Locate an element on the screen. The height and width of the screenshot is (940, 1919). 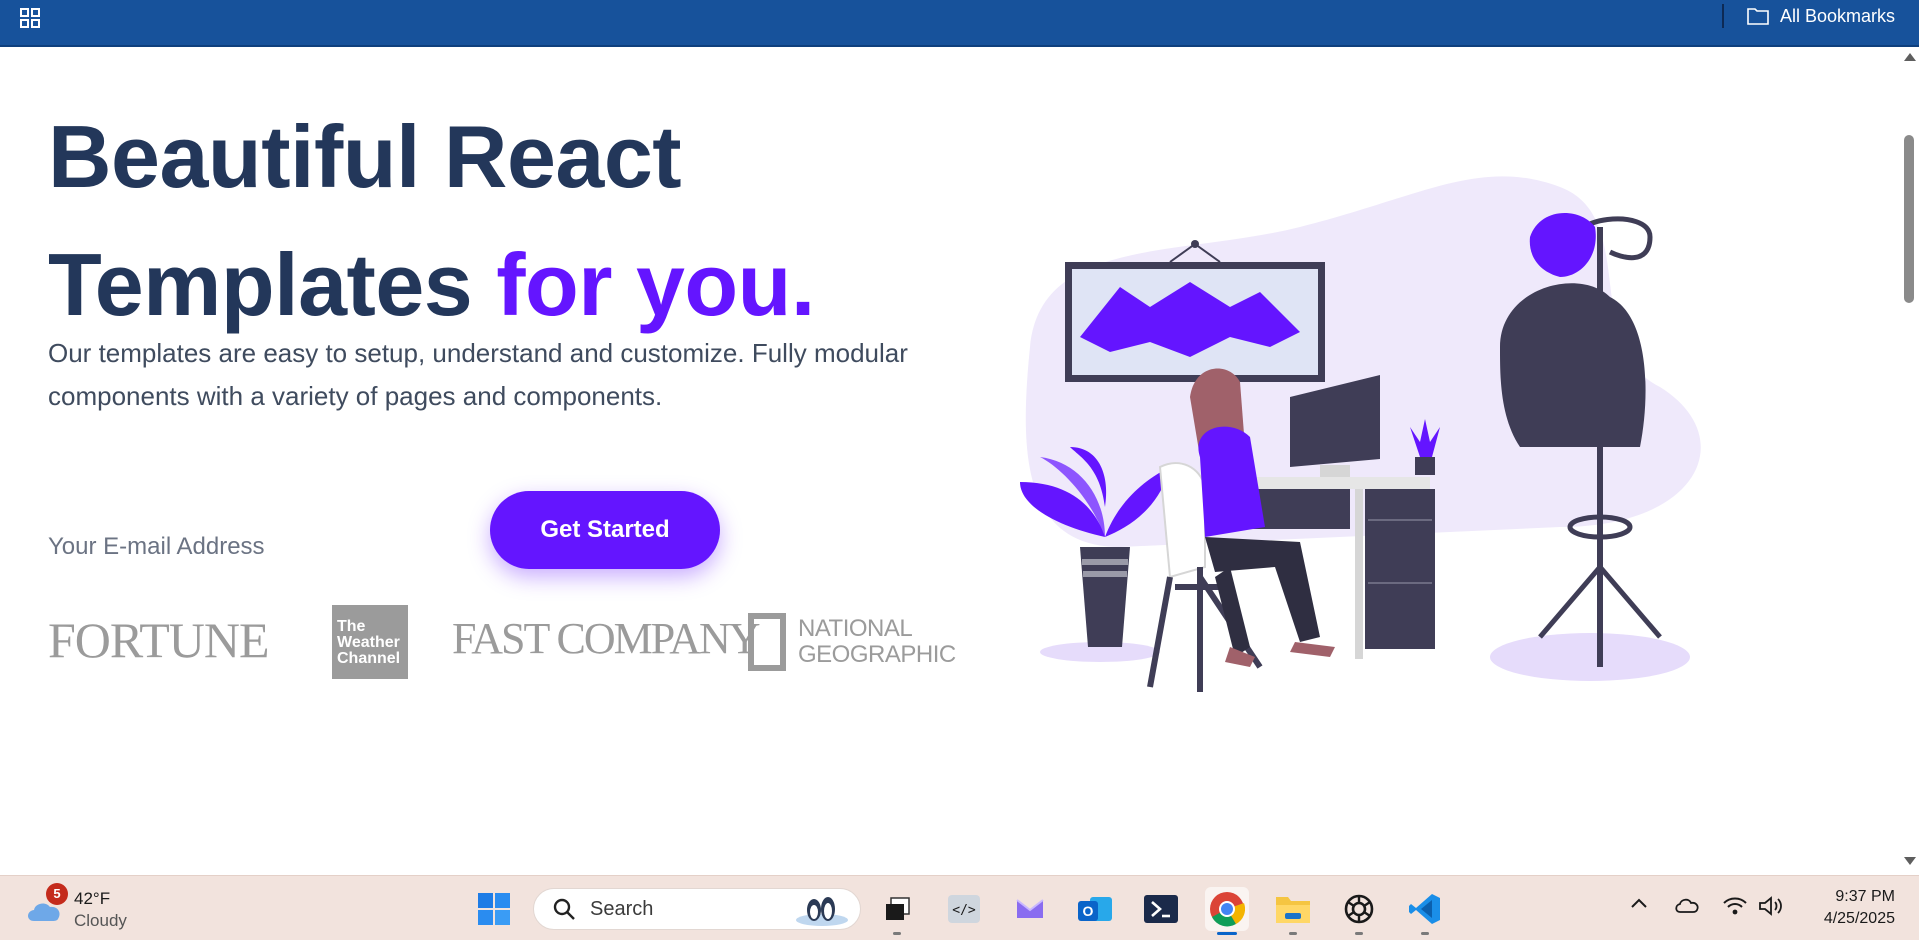
chrome-button is located at coordinates (1227, 911).